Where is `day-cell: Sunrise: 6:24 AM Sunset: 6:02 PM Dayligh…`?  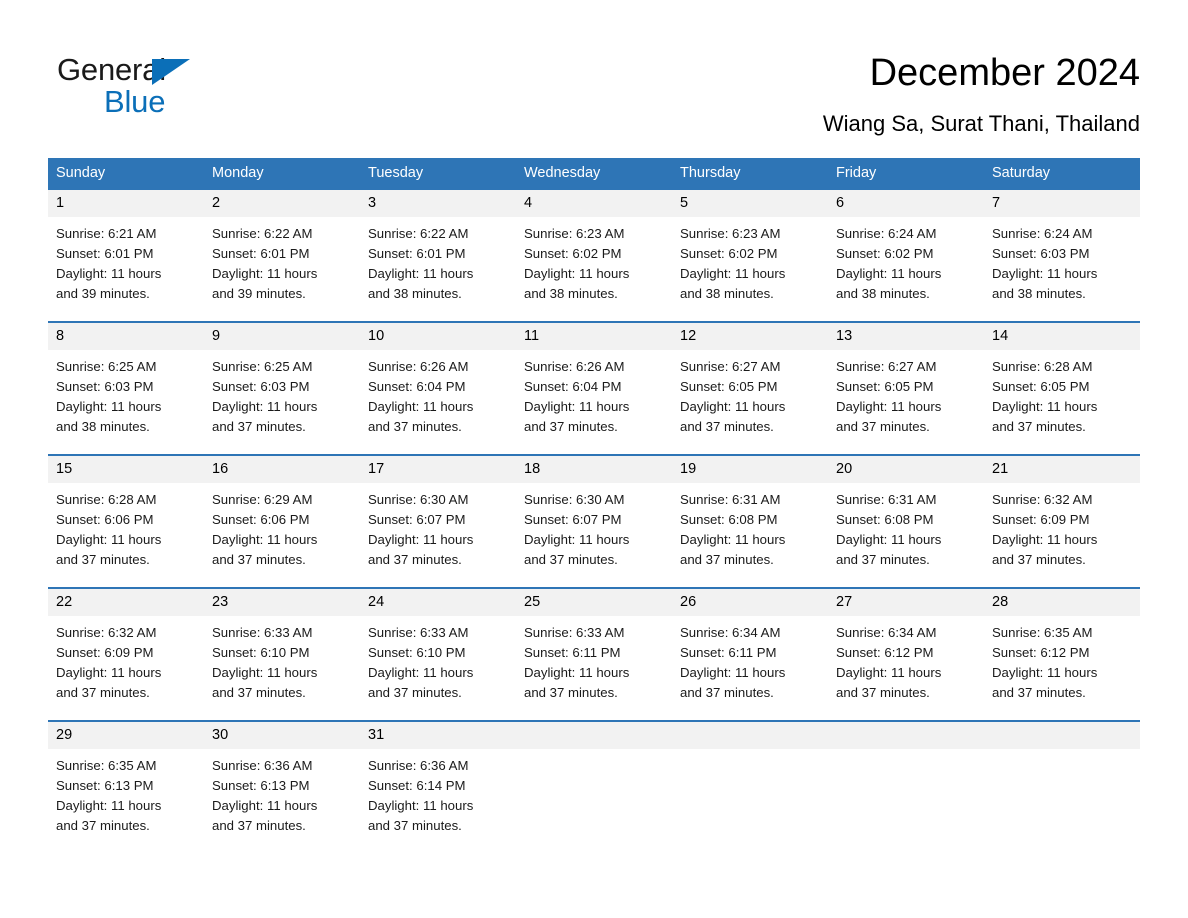 day-cell: Sunrise: 6:24 AM Sunset: 6:02 PM Dayligh… is located at coordinates (906, 264).